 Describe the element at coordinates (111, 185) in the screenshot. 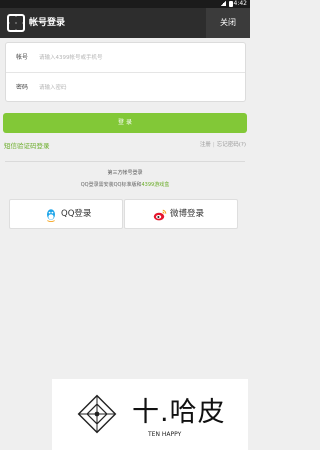

I see `third-party-note-text: QQ登录需安装QQ标准版和` at that location.